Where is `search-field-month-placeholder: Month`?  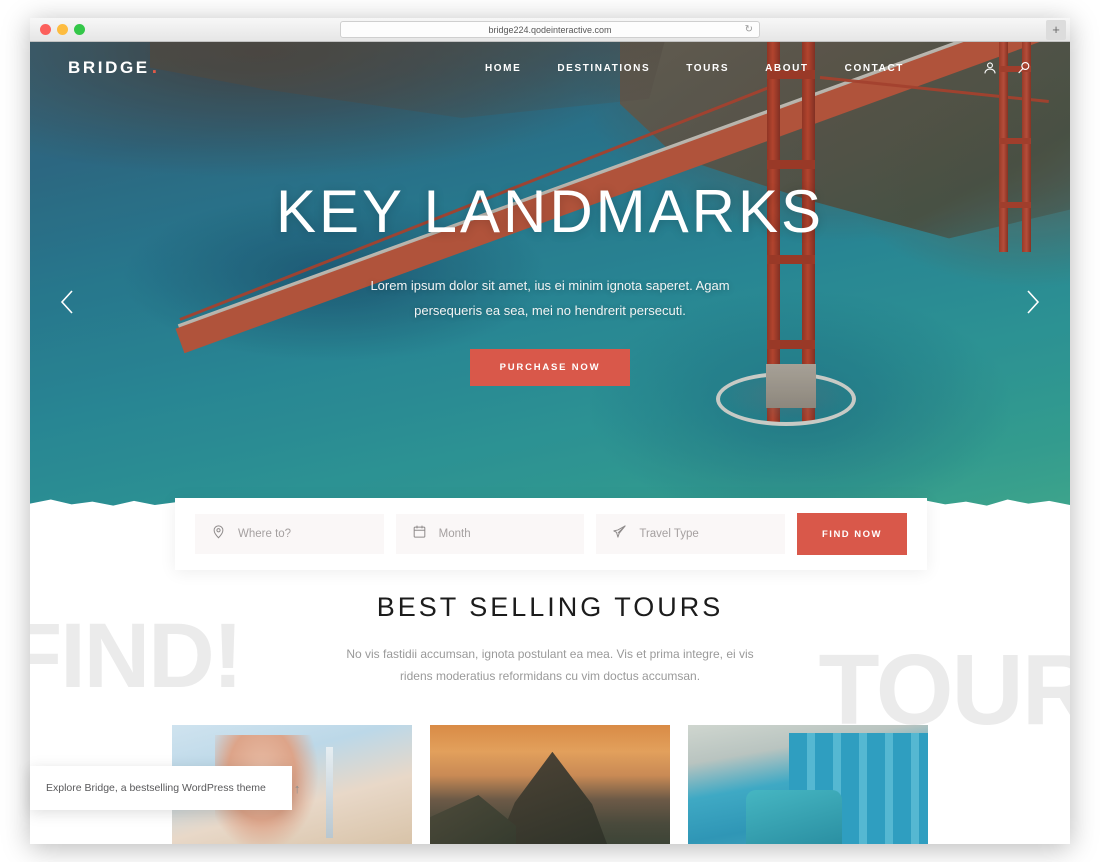
search-field-month-placeholder: Month is located at coordinates (454, 534).